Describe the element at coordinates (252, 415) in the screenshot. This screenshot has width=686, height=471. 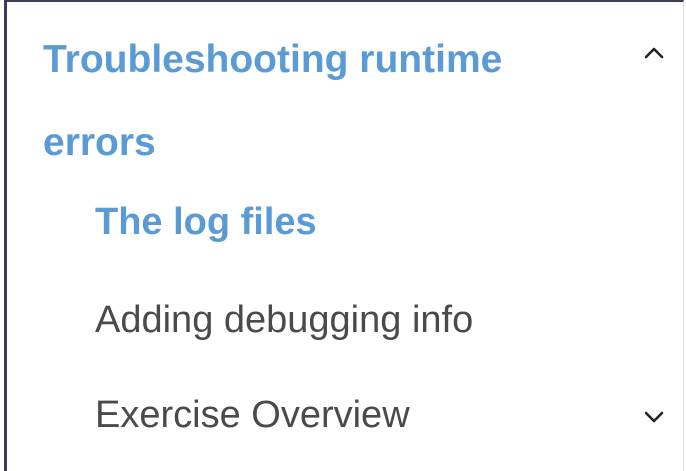
I see `nav-item-exercise-overview: Exercise Overview` at that location.